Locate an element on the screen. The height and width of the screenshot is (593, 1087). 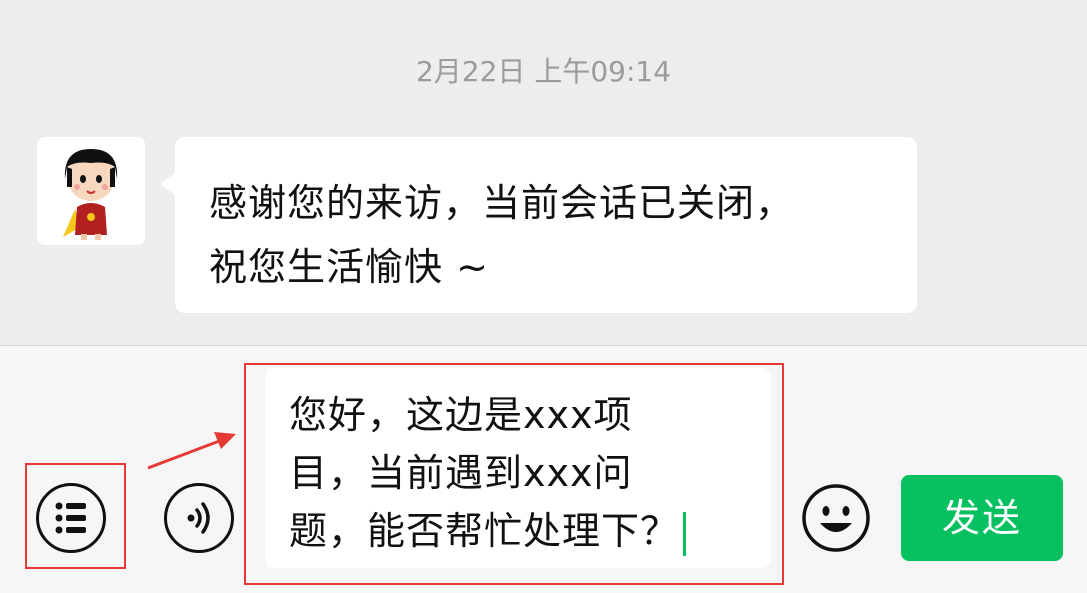
avatar-illustration is located at coordinates (91, 191).